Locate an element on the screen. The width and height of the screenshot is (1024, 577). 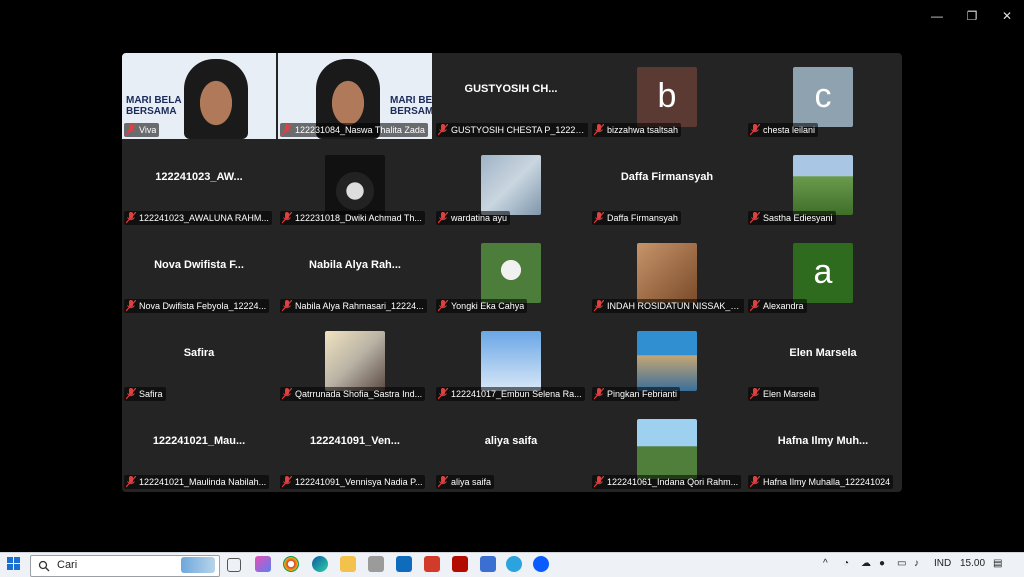
participant-tile: Pingkan Febrianti is located at coordinates (667, 360).